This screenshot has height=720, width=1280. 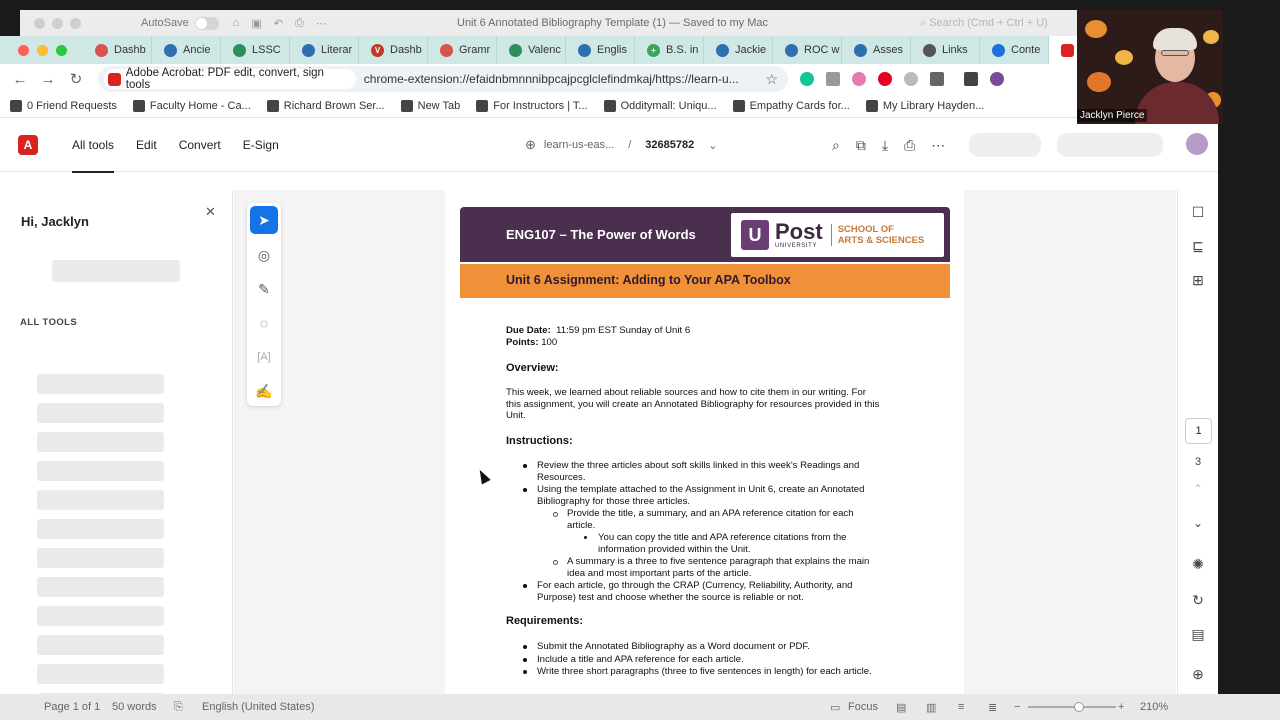 What do you see at coordinates (807, 79) in the screenshot?
I see `grammarly-icon` at bounding box center [807, 79].